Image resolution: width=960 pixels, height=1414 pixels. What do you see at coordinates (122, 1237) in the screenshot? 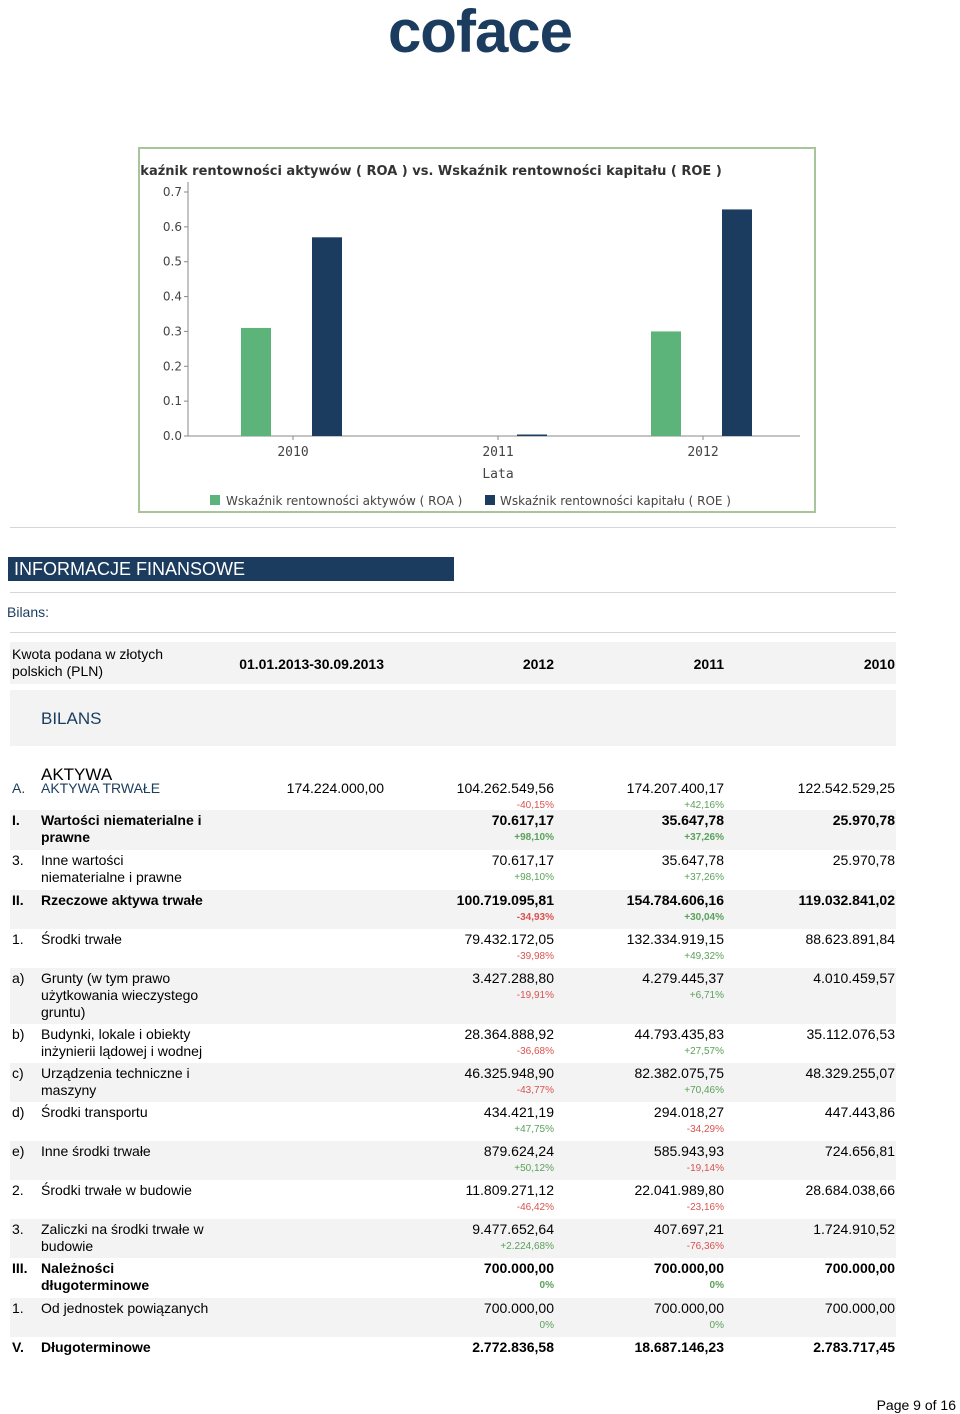
I see `row-label: Zaliczki na środki trwałe w budowie` at bounding box center [122, 1237].